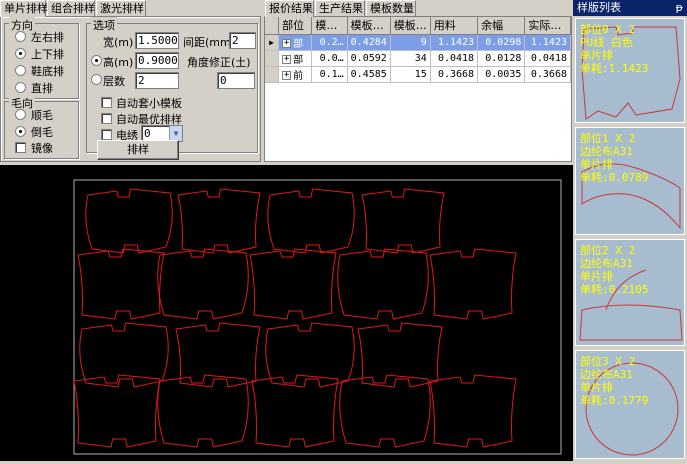 The height and width of the screenshot is (464, 687). I want to click on gap-input: 2, so click(242, 40).